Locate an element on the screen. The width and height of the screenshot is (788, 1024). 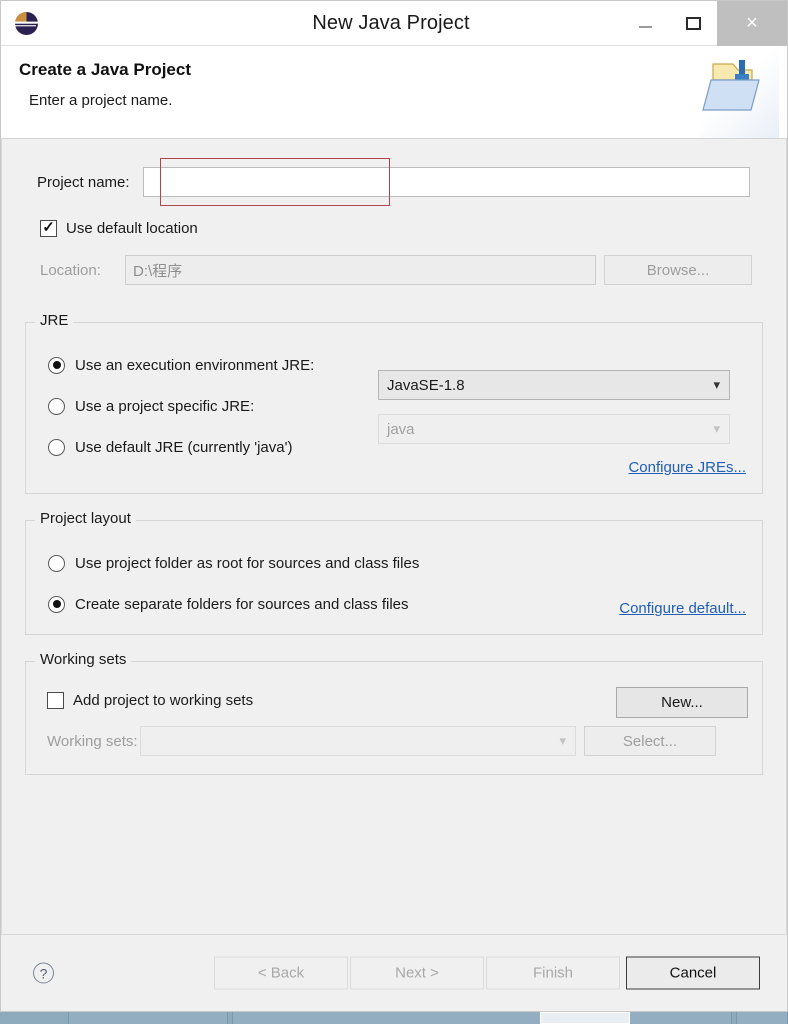
new-java-project-folder-icon is located at coordinates (731, 85).